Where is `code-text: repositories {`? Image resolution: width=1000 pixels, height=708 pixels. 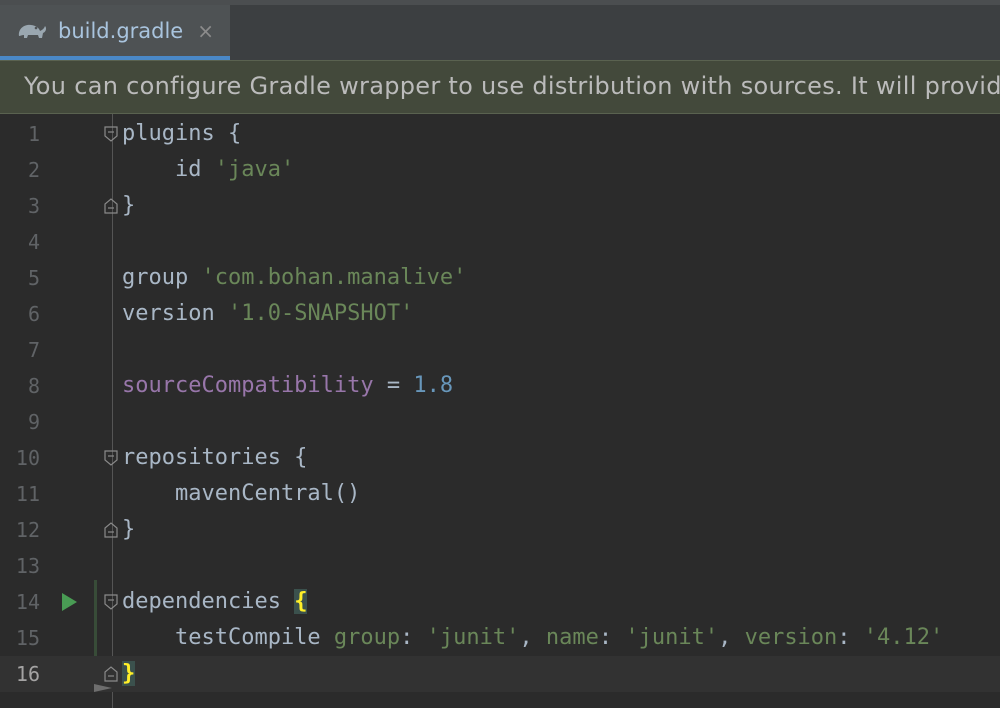 code-text: repositories { is located at coordinates (215, 457).